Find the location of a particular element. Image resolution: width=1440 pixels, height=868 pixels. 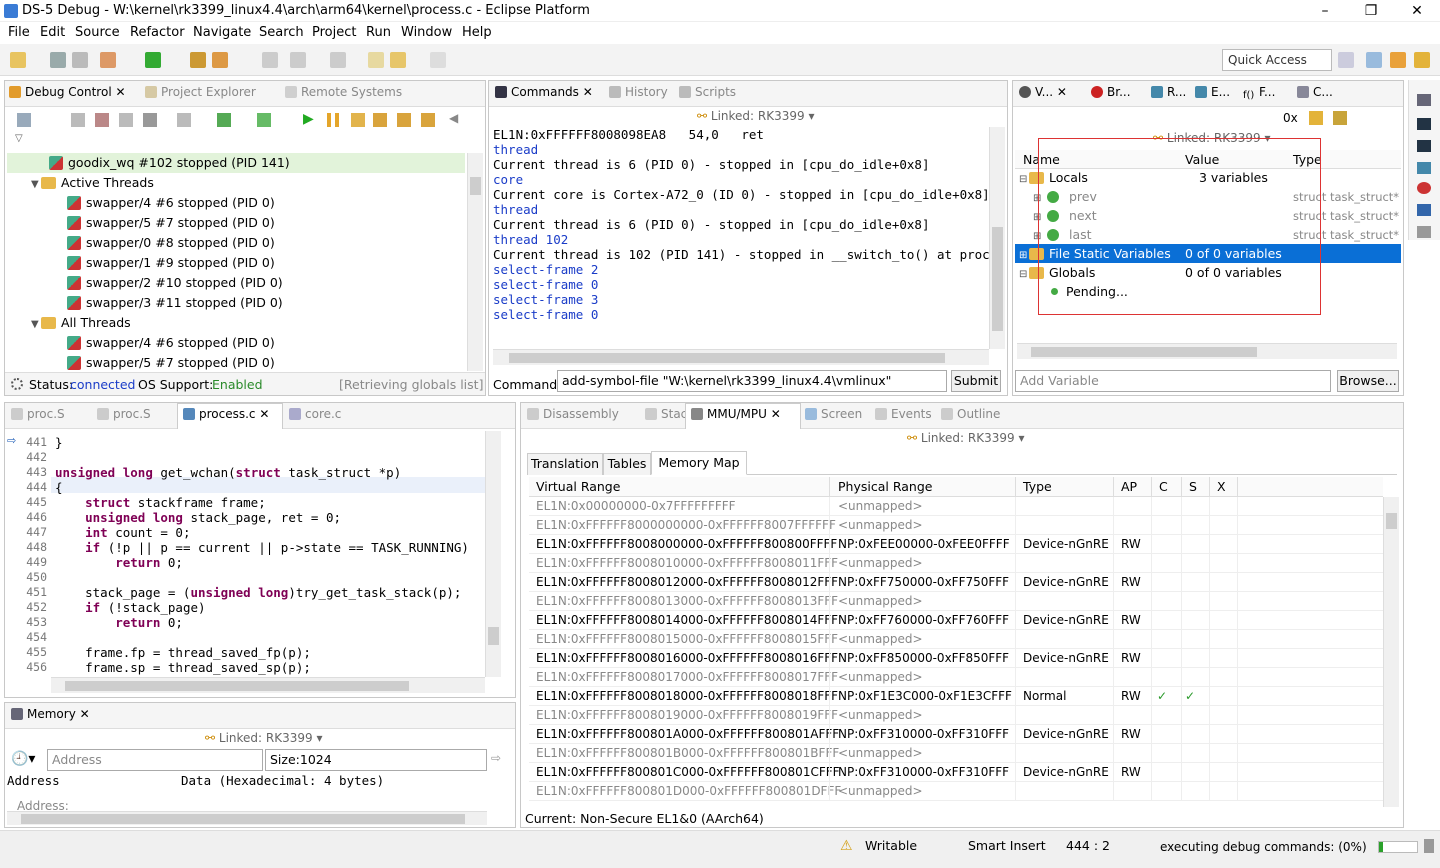

hex-format-button: 0x is located at coordinates (1290, 118).